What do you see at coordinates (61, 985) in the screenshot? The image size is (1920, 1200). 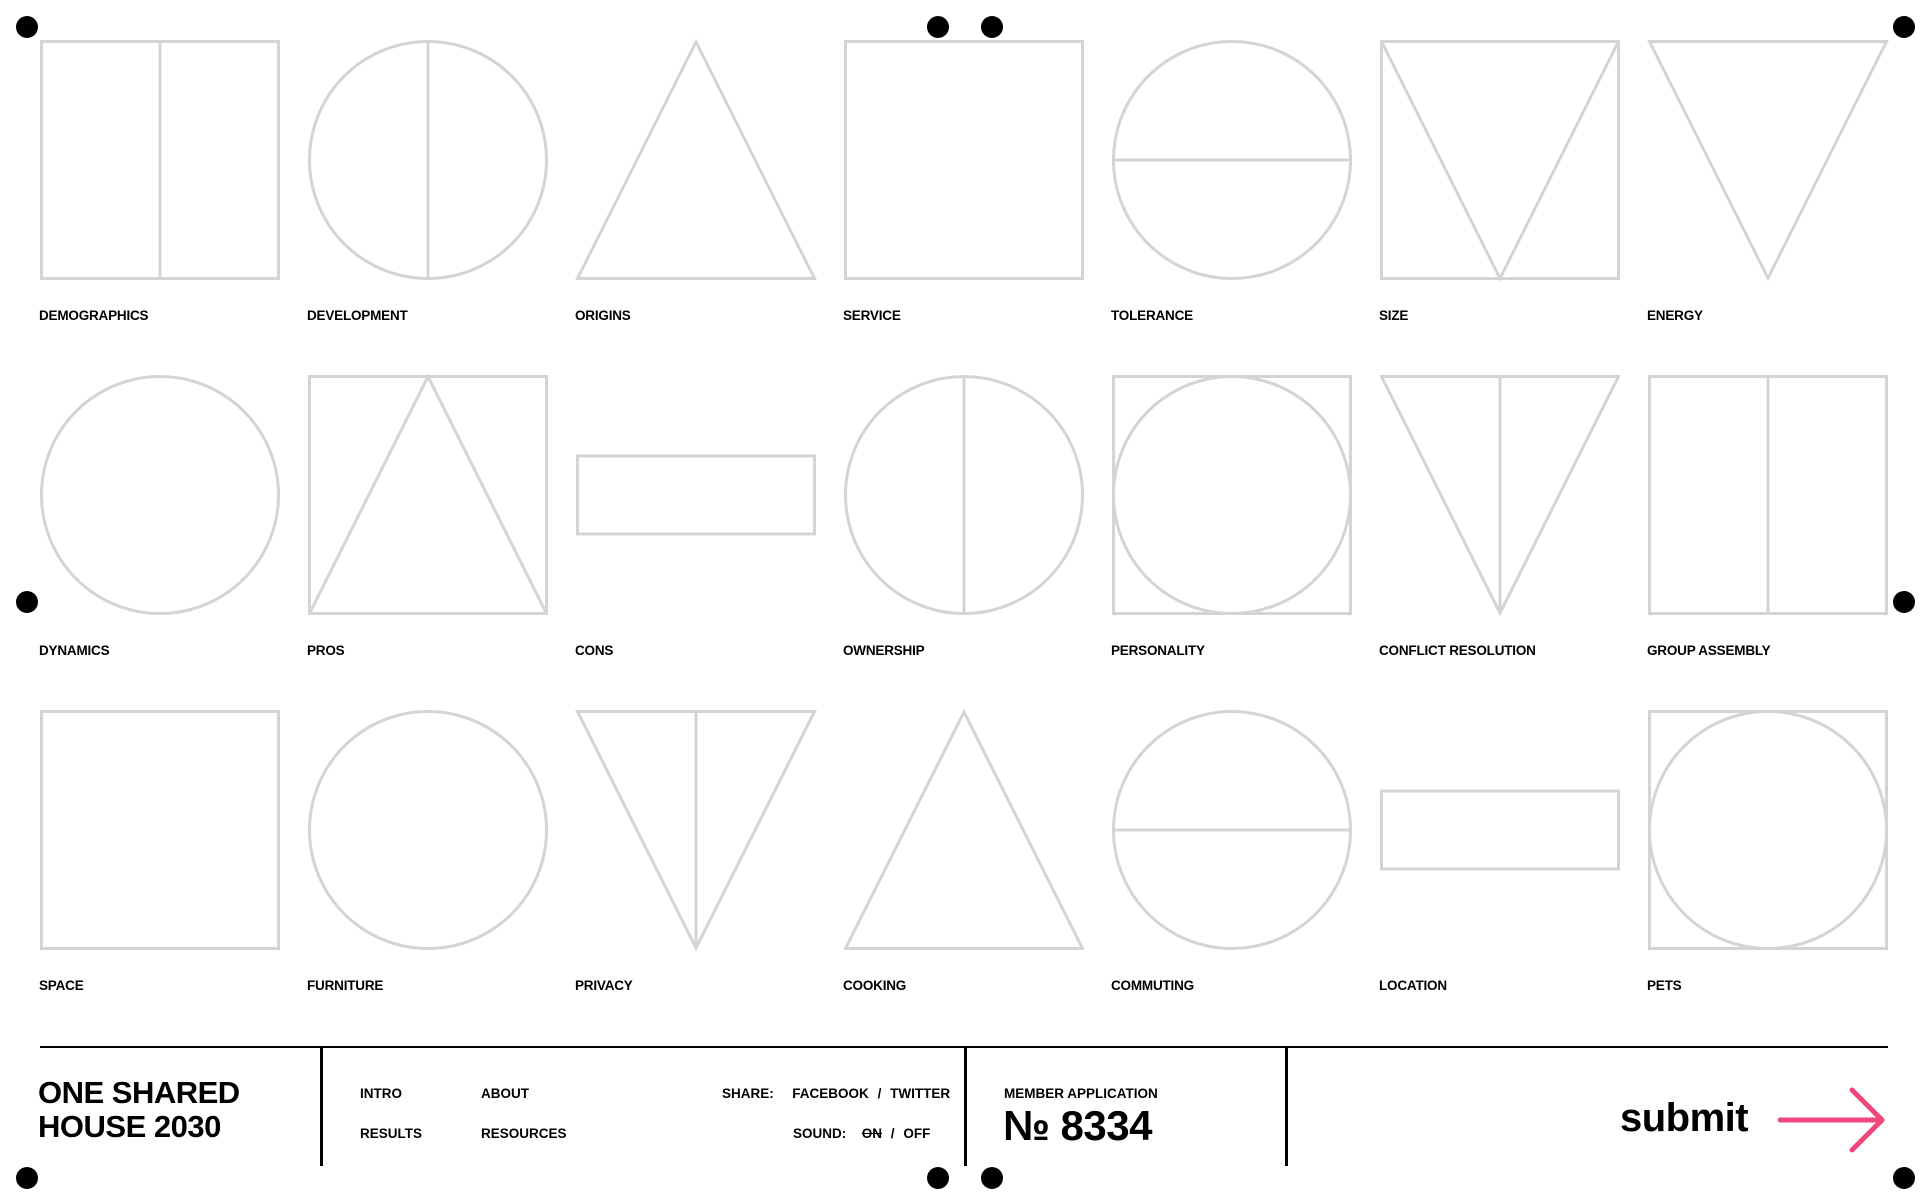 I see `category-label: SPACE` at bounding box center [61, 985].